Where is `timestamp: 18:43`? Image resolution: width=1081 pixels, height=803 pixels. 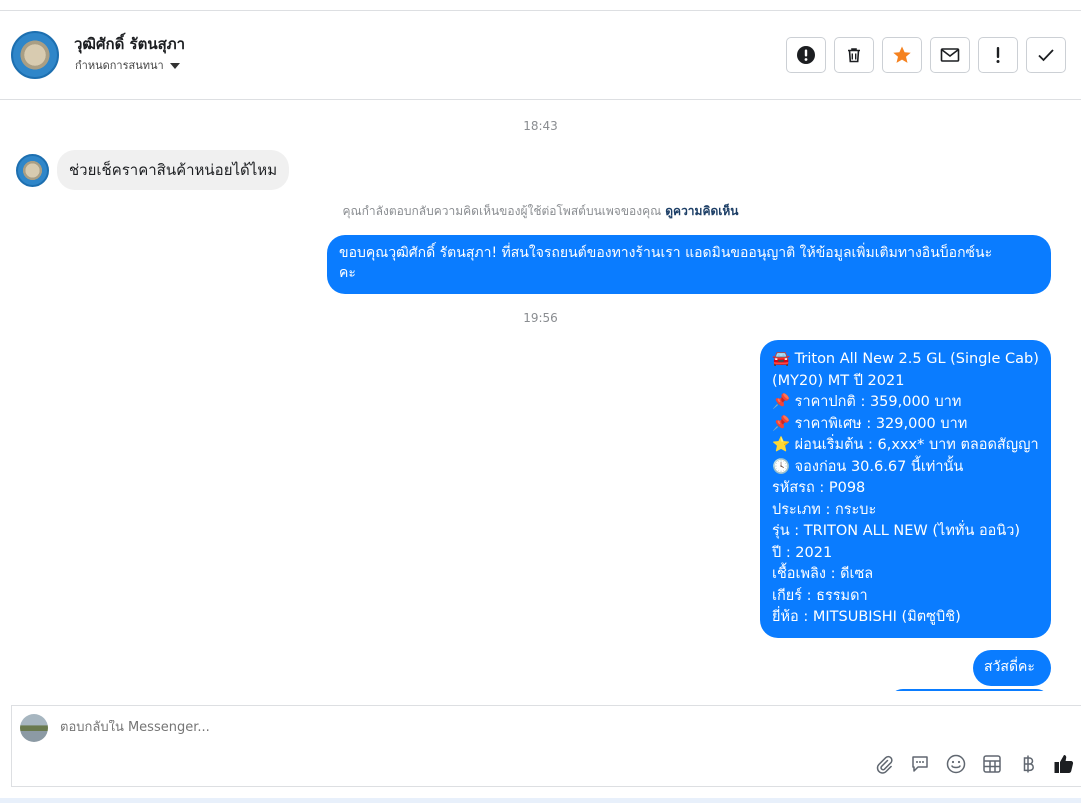
timestamp: 18:43 is located at coordinates (540, 126).